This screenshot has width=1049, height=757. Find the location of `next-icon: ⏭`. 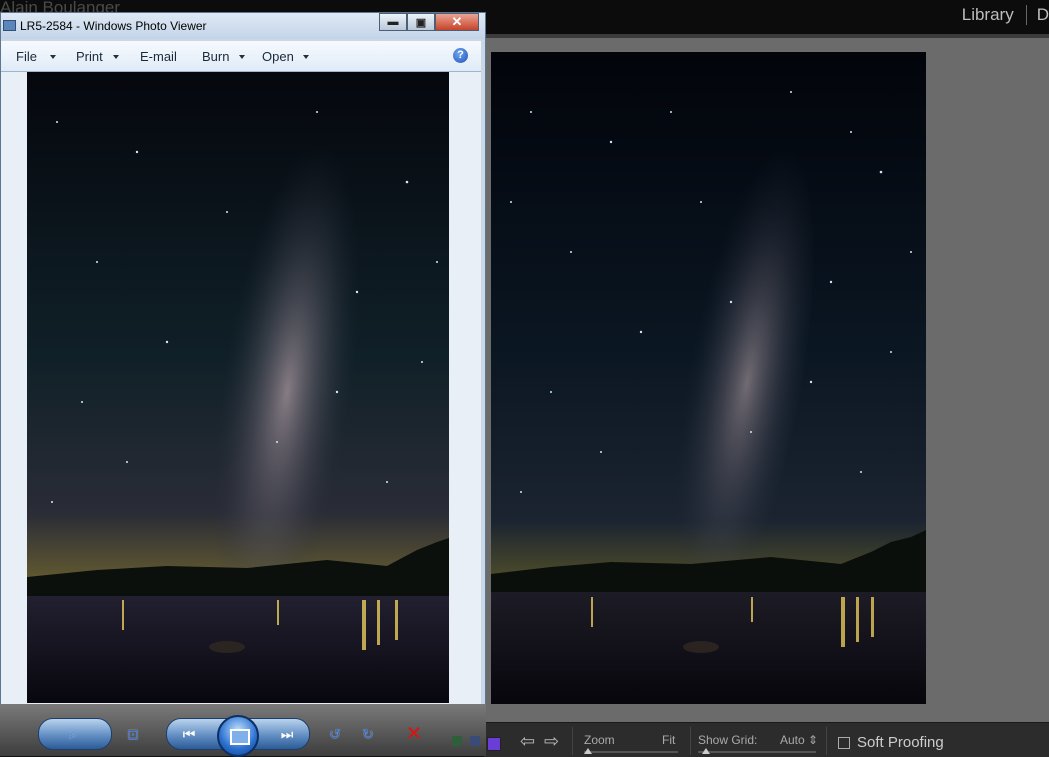

next-icon: ⏭ is located at coordinates (287, 734).